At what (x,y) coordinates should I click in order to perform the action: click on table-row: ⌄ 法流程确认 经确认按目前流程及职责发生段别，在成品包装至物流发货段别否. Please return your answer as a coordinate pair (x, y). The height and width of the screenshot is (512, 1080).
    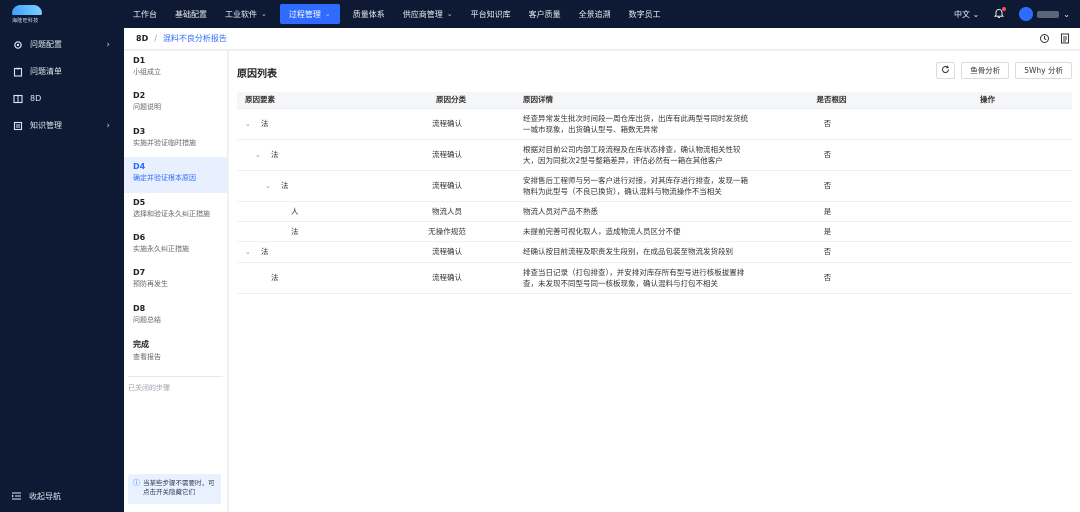
    Looking at the image, I should click on (654, 252).